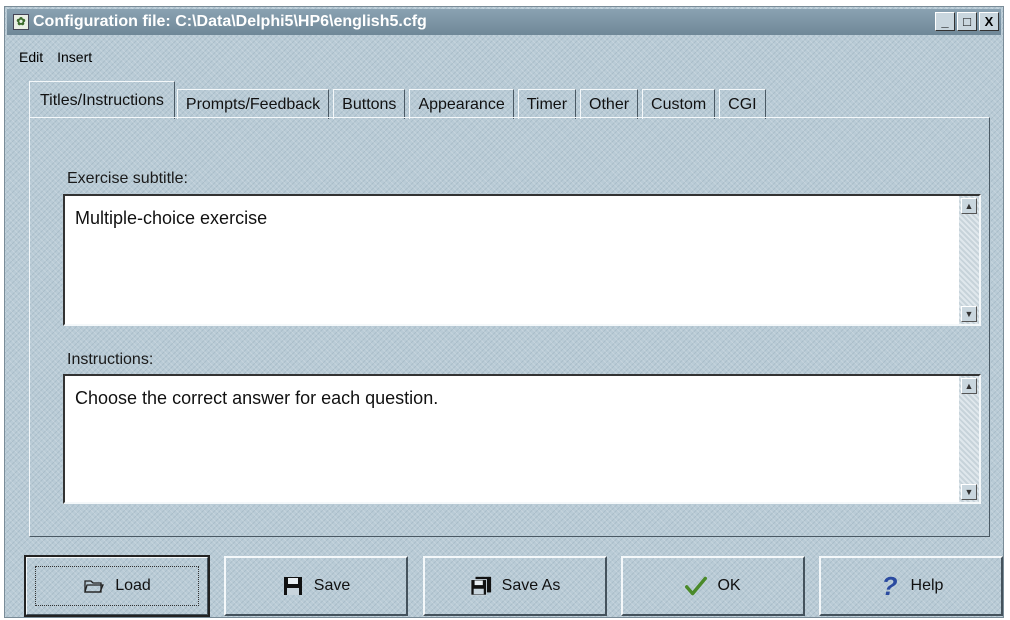 Image resolution: width=1010 pixels, height=620 pixels. I want to click on tab-custom: Custom, so click(679, 104).